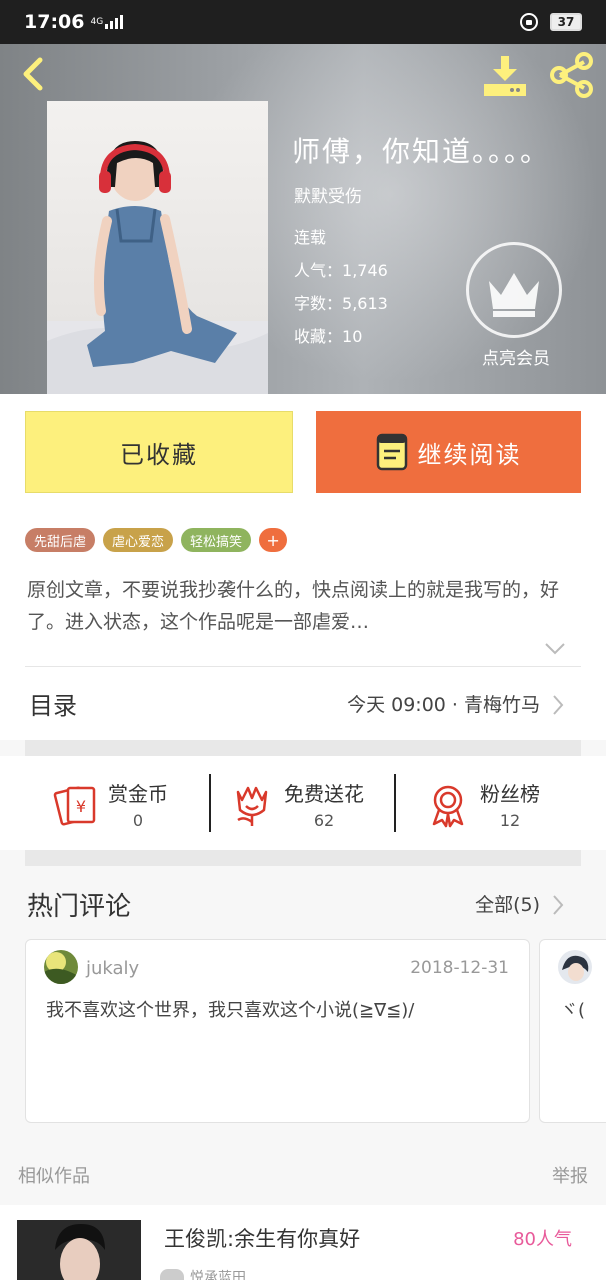 The width and height of the screenshot is (606, 1280). What do you see at coordinates (53, 703) in the screenshot?
I see `toc-label: 目录` at bounding box center [53, 703].